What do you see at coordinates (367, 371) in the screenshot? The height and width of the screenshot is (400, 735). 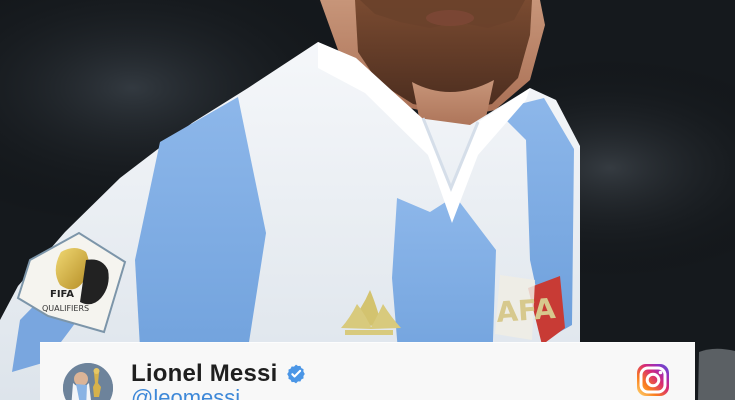 I see `social-post-card: Lionel Messi @leomessi` at bounding box center [367, 371].